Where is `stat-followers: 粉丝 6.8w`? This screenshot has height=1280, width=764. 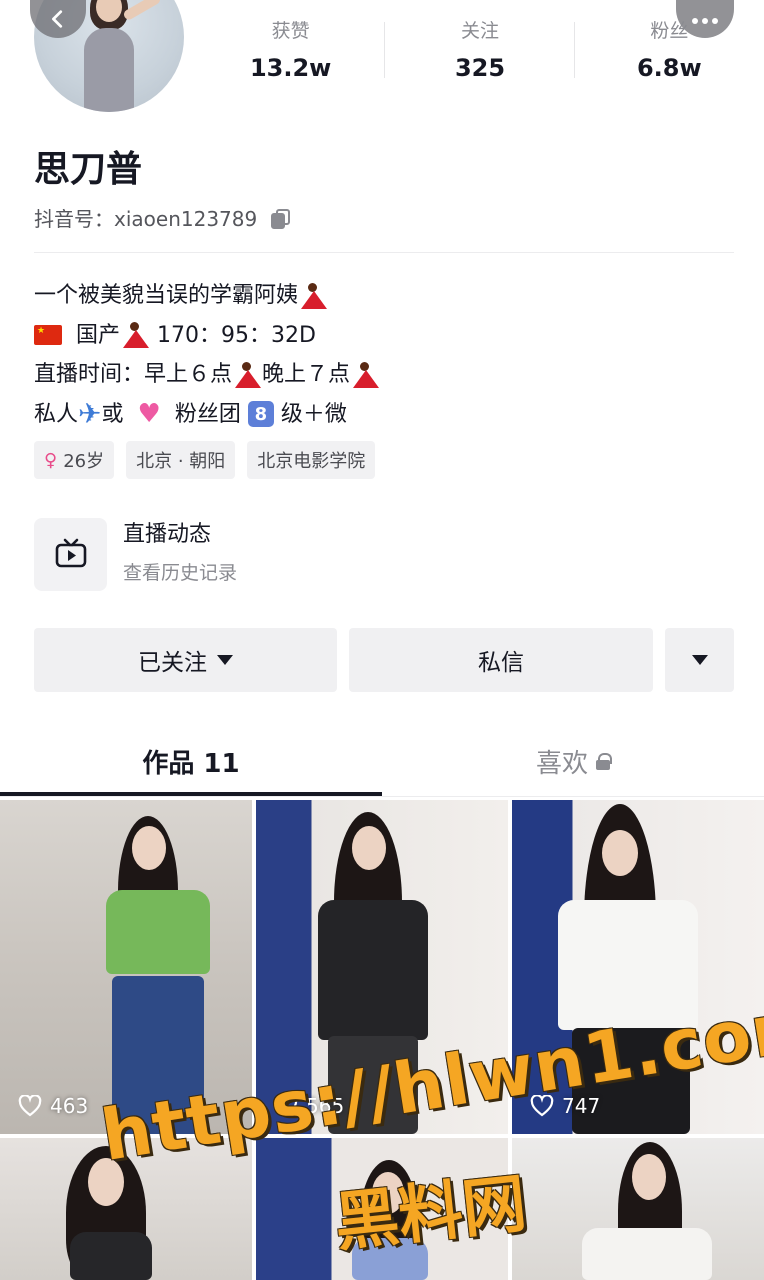
stat-followers: 粉丝 6.8w is located at coordinates (669, 51).